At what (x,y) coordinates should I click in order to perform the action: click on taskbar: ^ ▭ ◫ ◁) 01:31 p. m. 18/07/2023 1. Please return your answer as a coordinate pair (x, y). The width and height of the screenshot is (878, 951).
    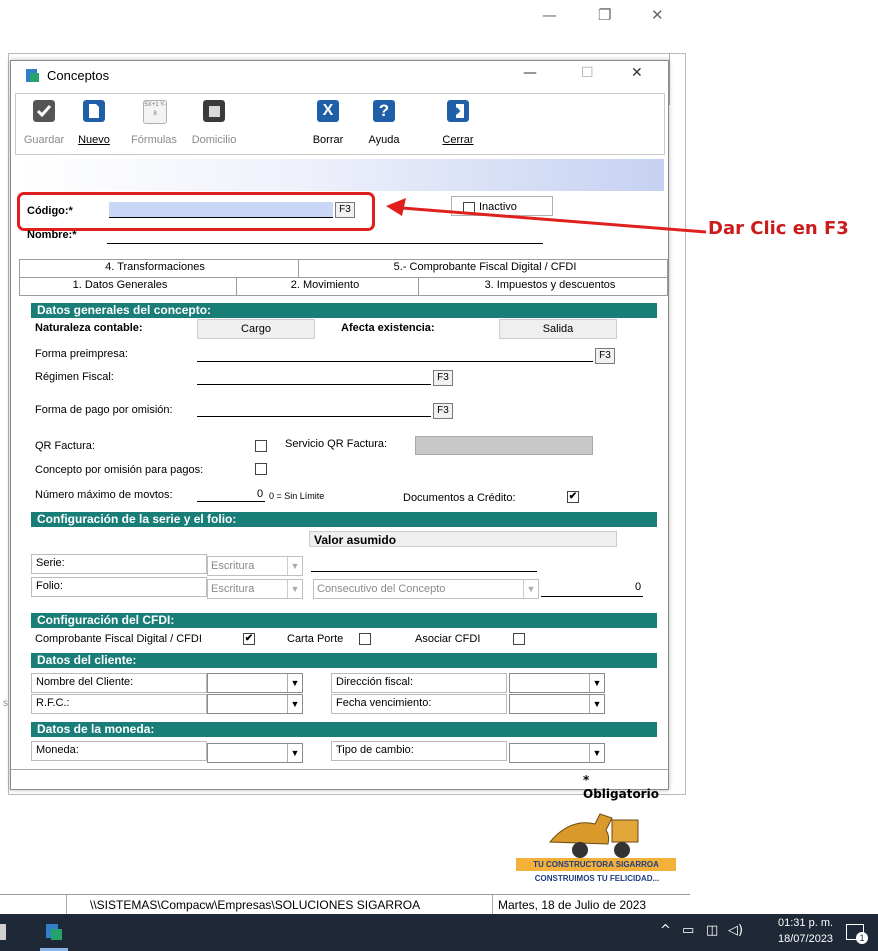
    Looking at the image, I should click on (439, 932).